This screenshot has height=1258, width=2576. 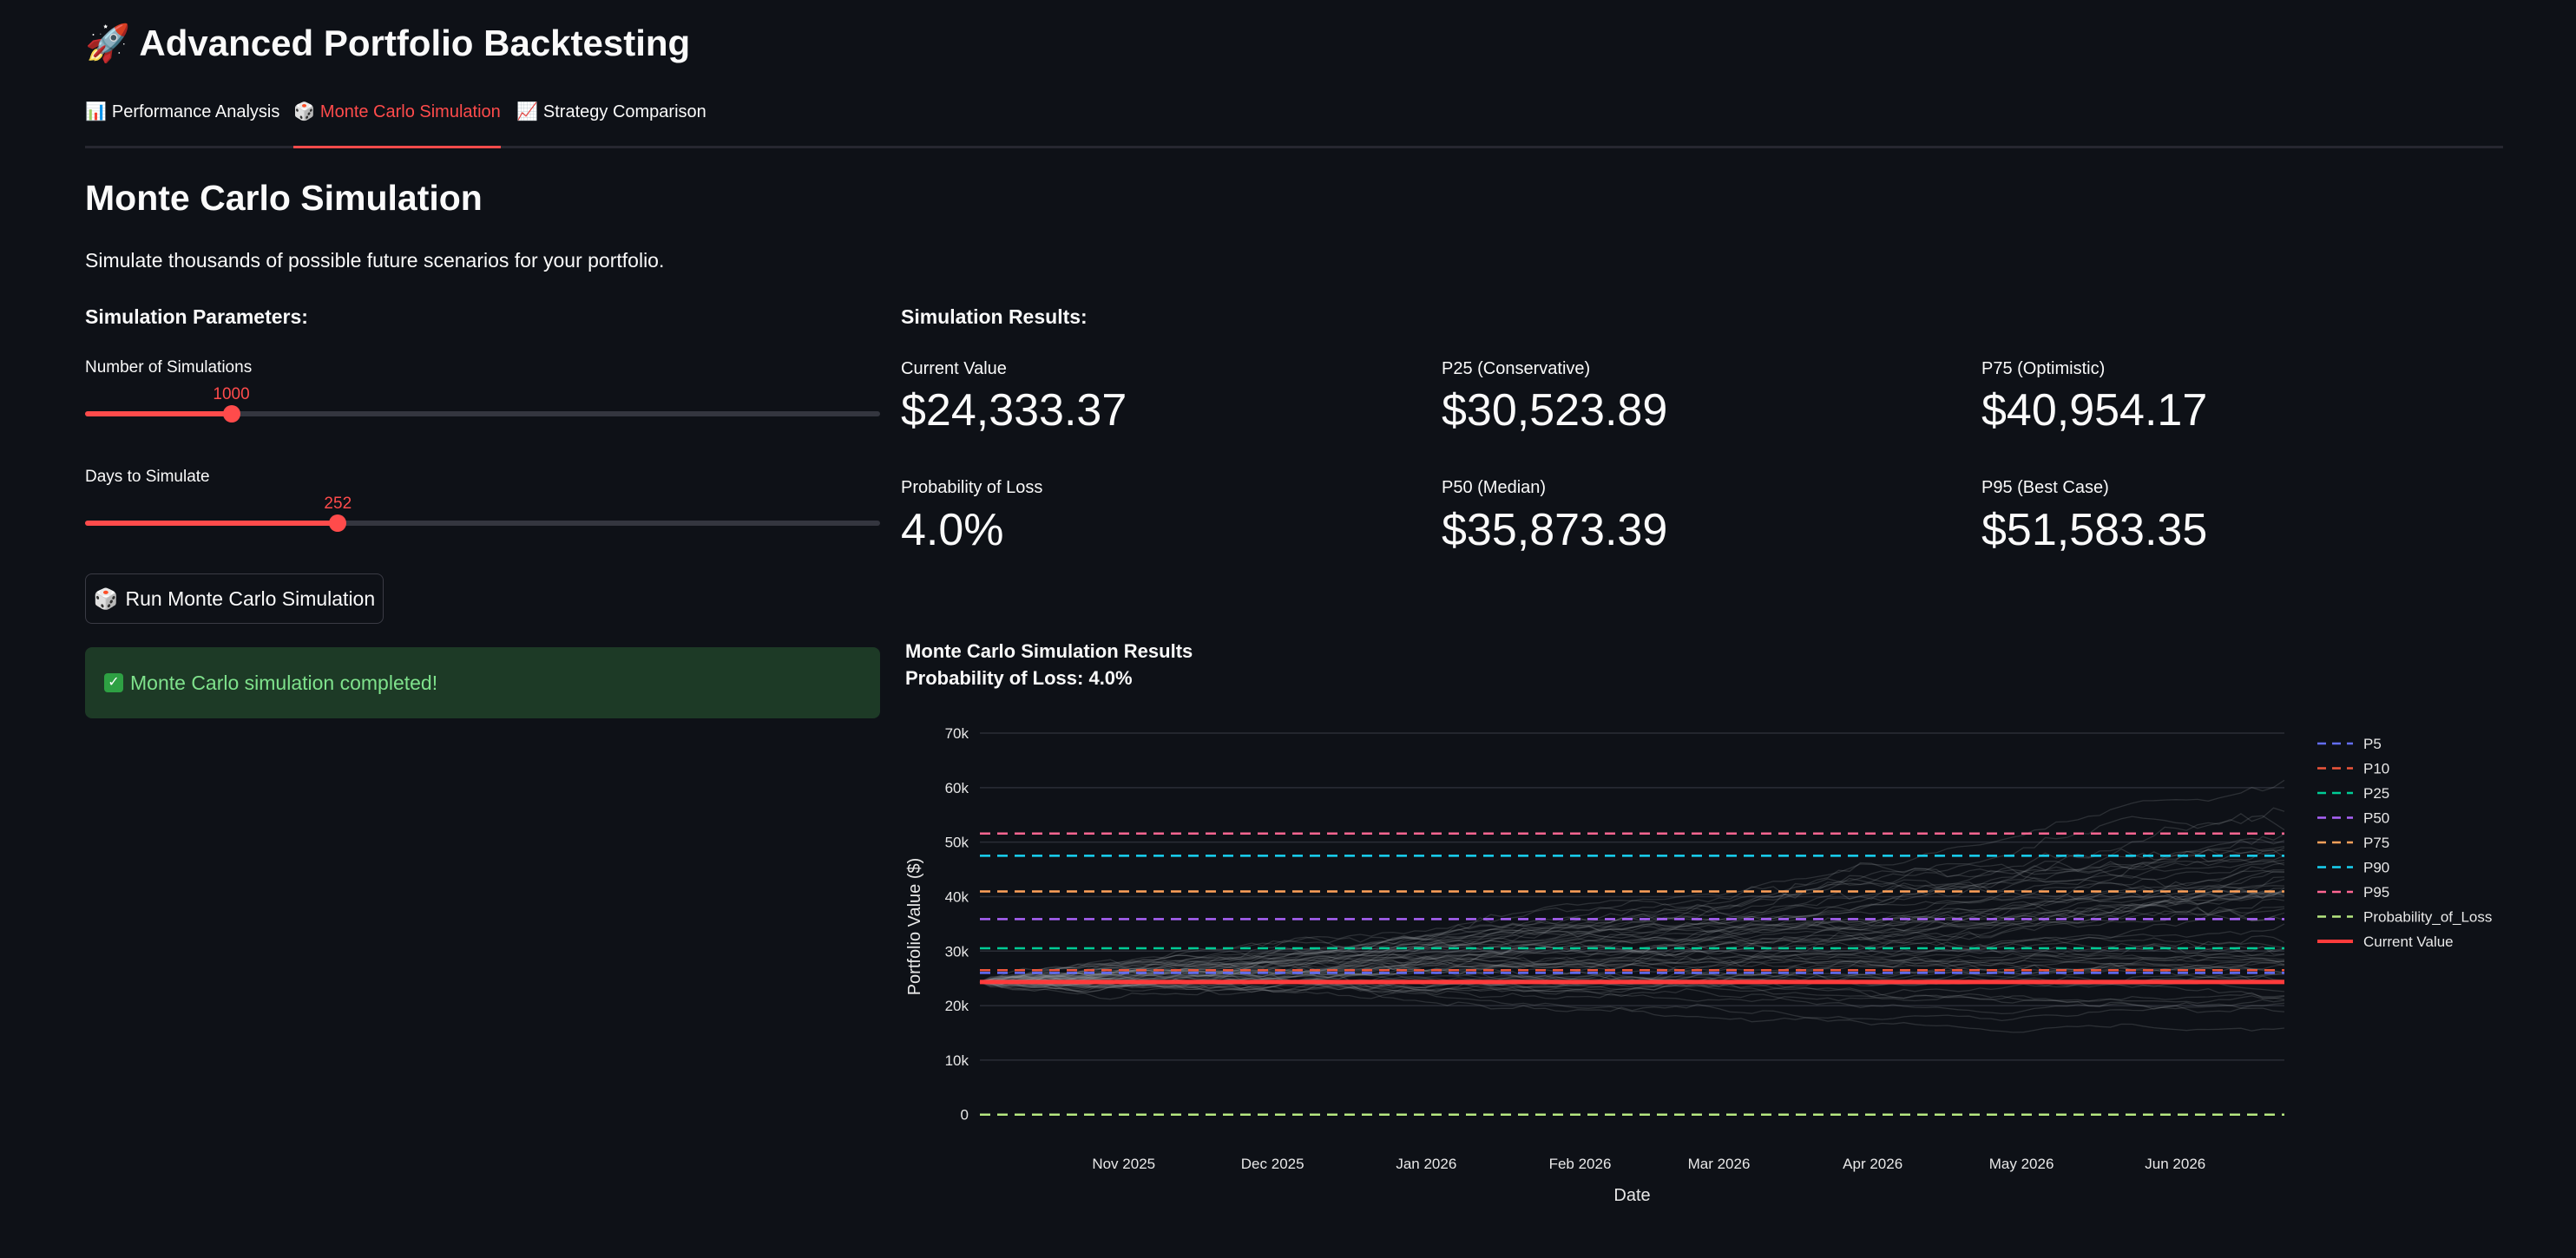 I want to click on legend-label: P90, so click(x=2376, y=868).